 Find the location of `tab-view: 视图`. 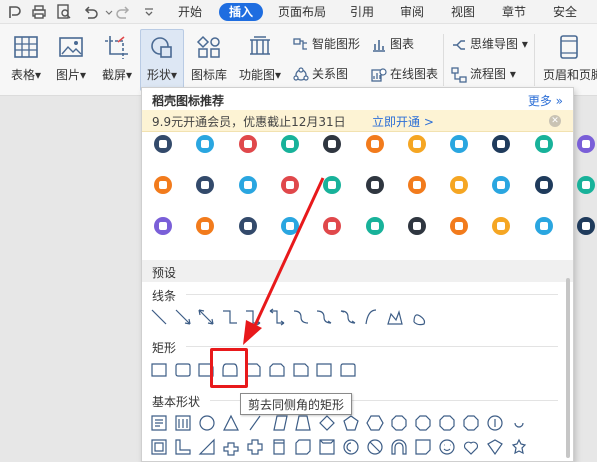

tab-view: 视图 is located at coordinates (463, 12).